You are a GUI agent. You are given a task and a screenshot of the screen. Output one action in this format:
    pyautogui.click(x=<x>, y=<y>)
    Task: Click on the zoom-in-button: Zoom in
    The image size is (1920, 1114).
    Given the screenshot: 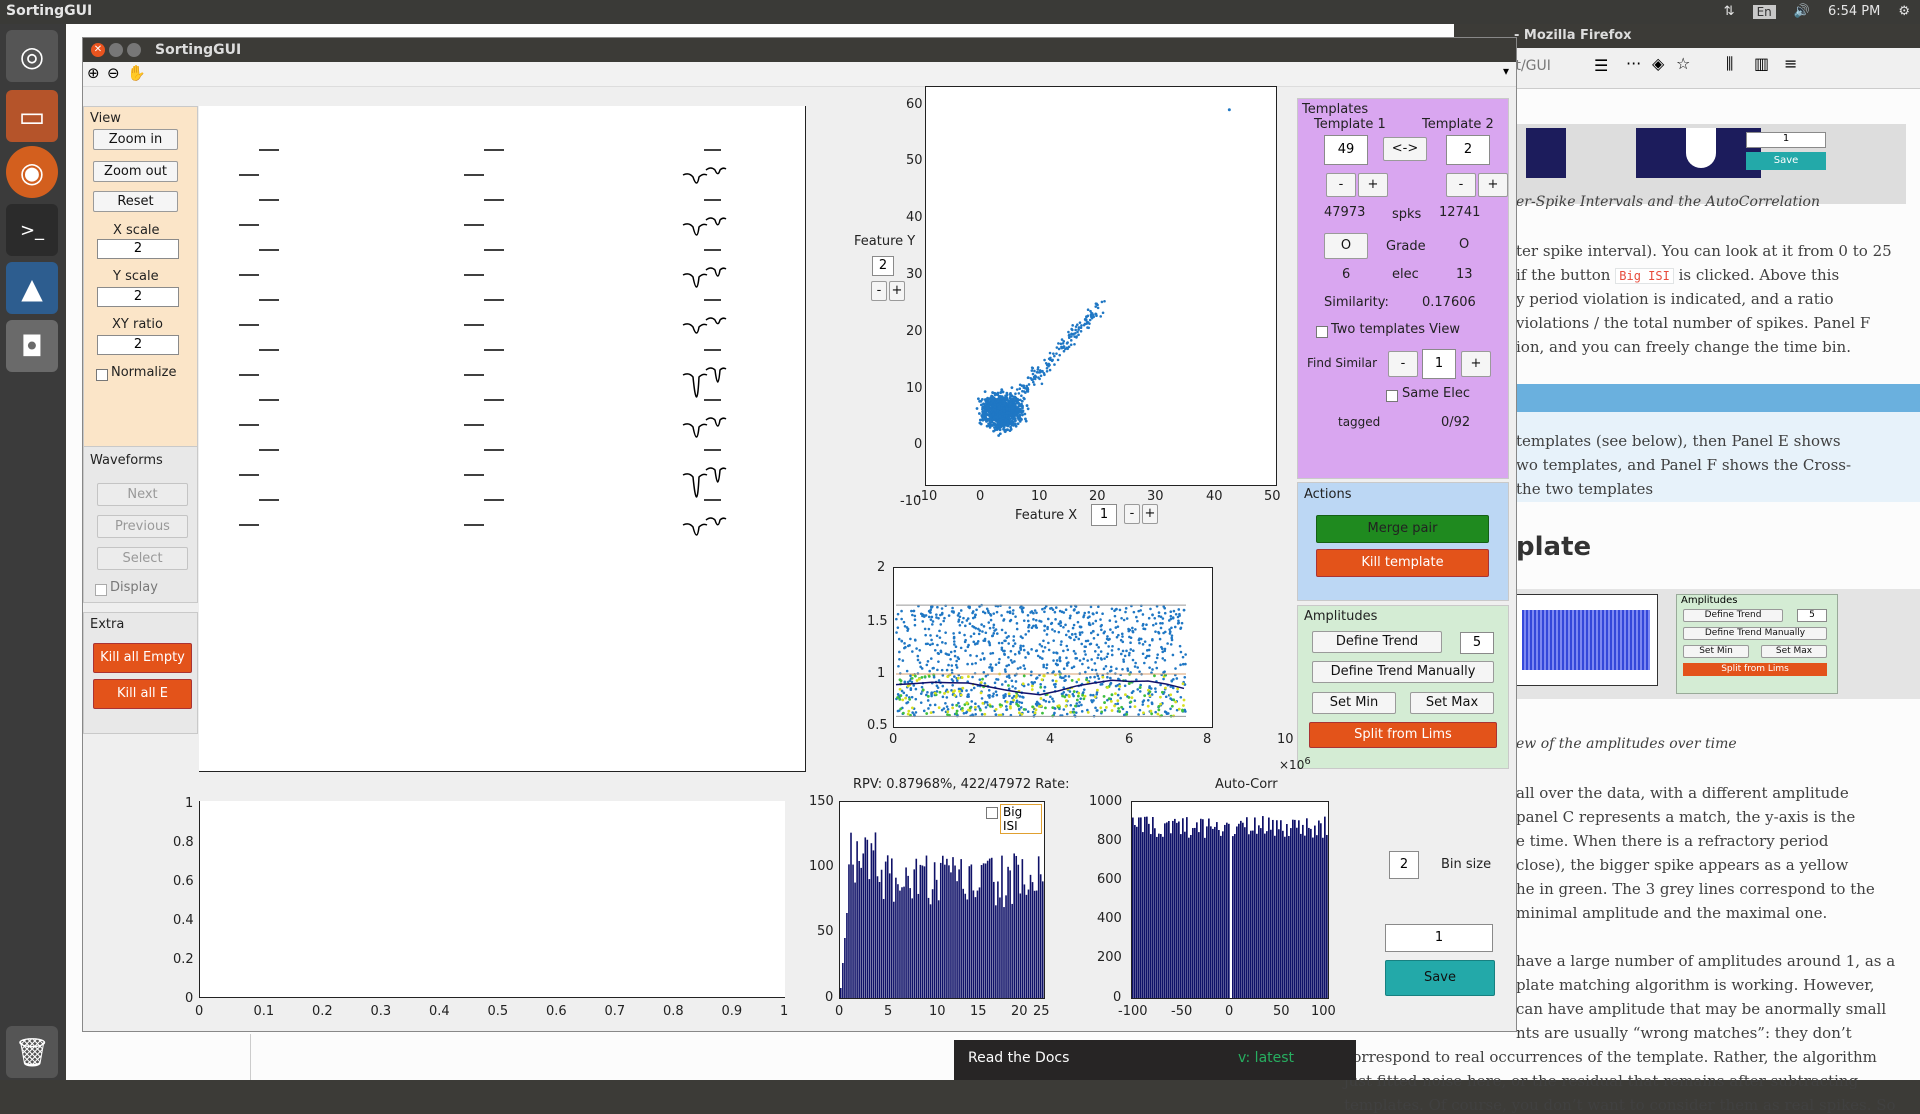 What is the action you would take?
    pyautogui.click(x=135, y=139)
    